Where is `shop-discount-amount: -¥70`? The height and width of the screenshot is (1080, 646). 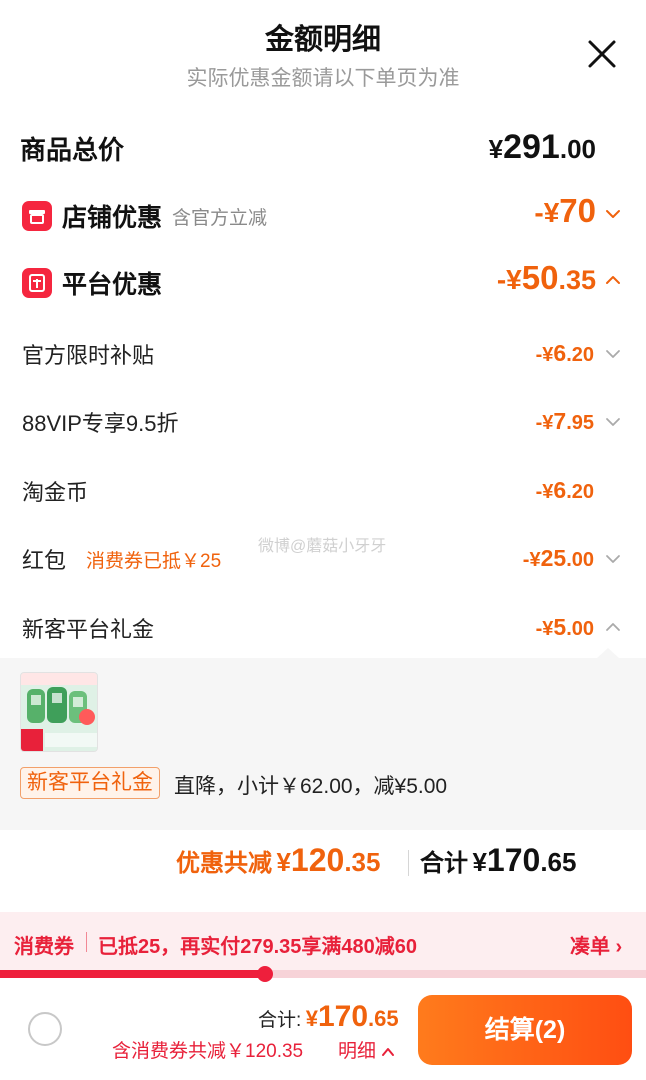
shop-discount-amount: -¥70 is located at coordinates (565, 211).